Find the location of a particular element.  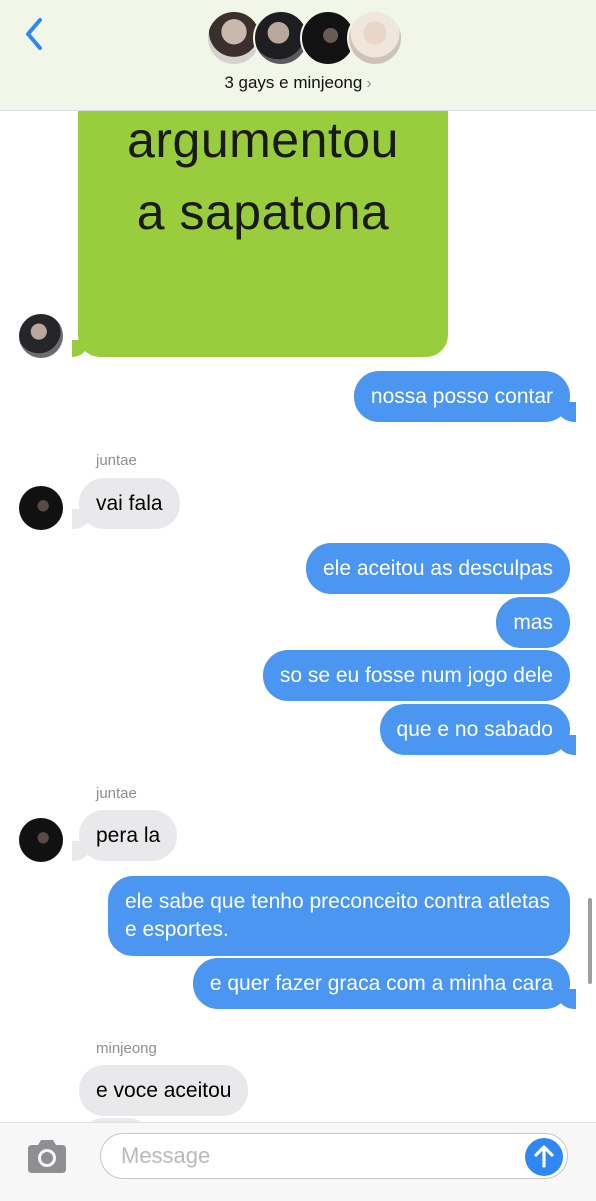

group-avatars is located at coordinates (304, 39).